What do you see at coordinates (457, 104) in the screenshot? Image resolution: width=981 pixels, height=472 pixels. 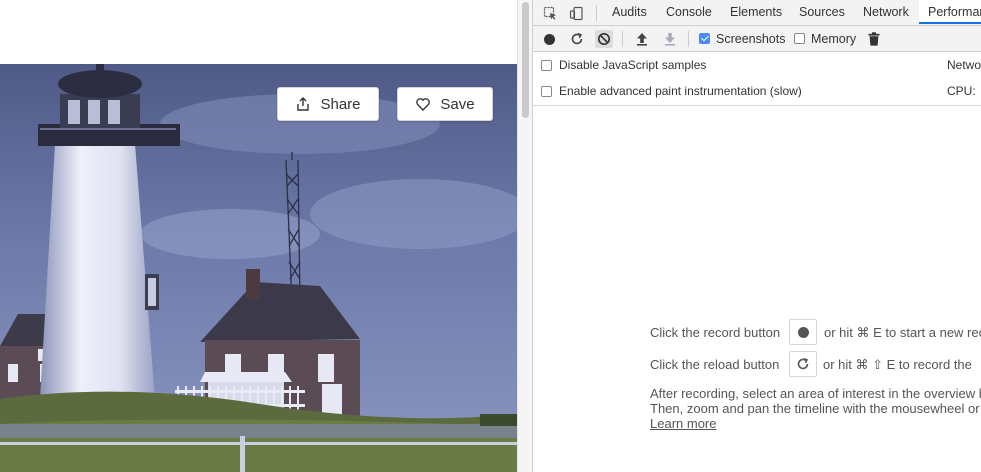 I see `save-label: Save` at bounding box center [457, 104].